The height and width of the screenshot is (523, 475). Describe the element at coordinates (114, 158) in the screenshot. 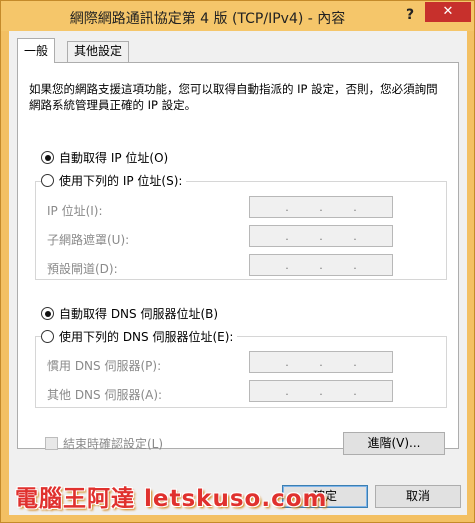

I see `radio-auto-ip-label: 自動取得 IP 位址(O)` at that location.